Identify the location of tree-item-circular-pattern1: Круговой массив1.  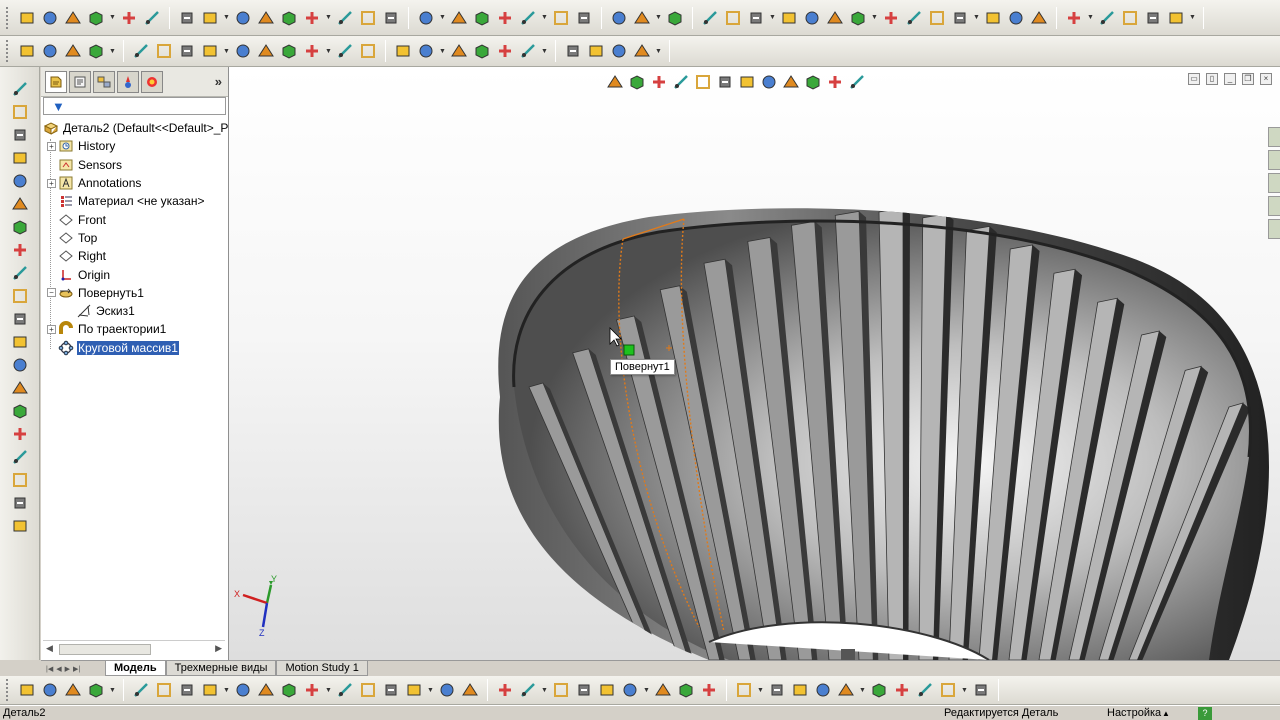
(134, 348).